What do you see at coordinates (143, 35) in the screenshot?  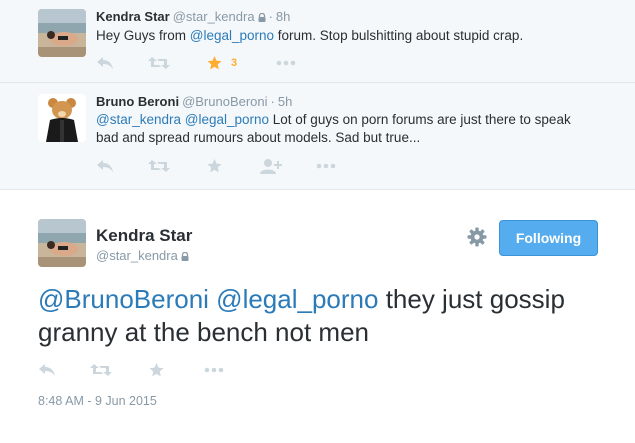 I see `text-segment: Hey Guys from` at bounding box center [143, 35].